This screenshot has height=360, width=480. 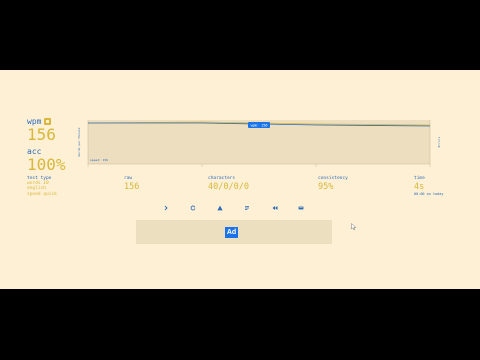 I want to click on time-note: 00:00 on today, so click(x=429, y=194).